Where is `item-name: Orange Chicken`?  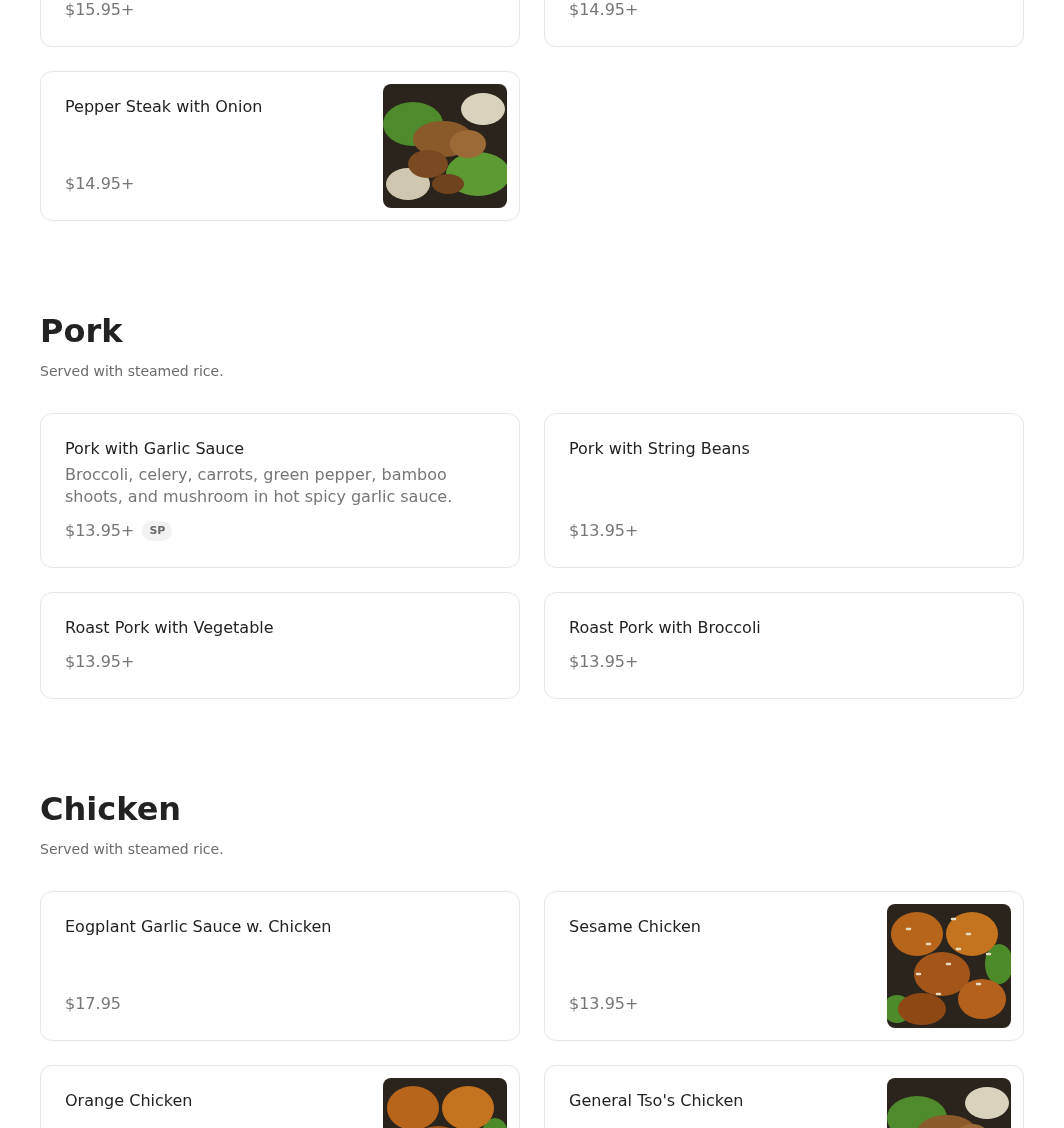 item-name: Orange Chicken is located at coordinates (129, 1101).